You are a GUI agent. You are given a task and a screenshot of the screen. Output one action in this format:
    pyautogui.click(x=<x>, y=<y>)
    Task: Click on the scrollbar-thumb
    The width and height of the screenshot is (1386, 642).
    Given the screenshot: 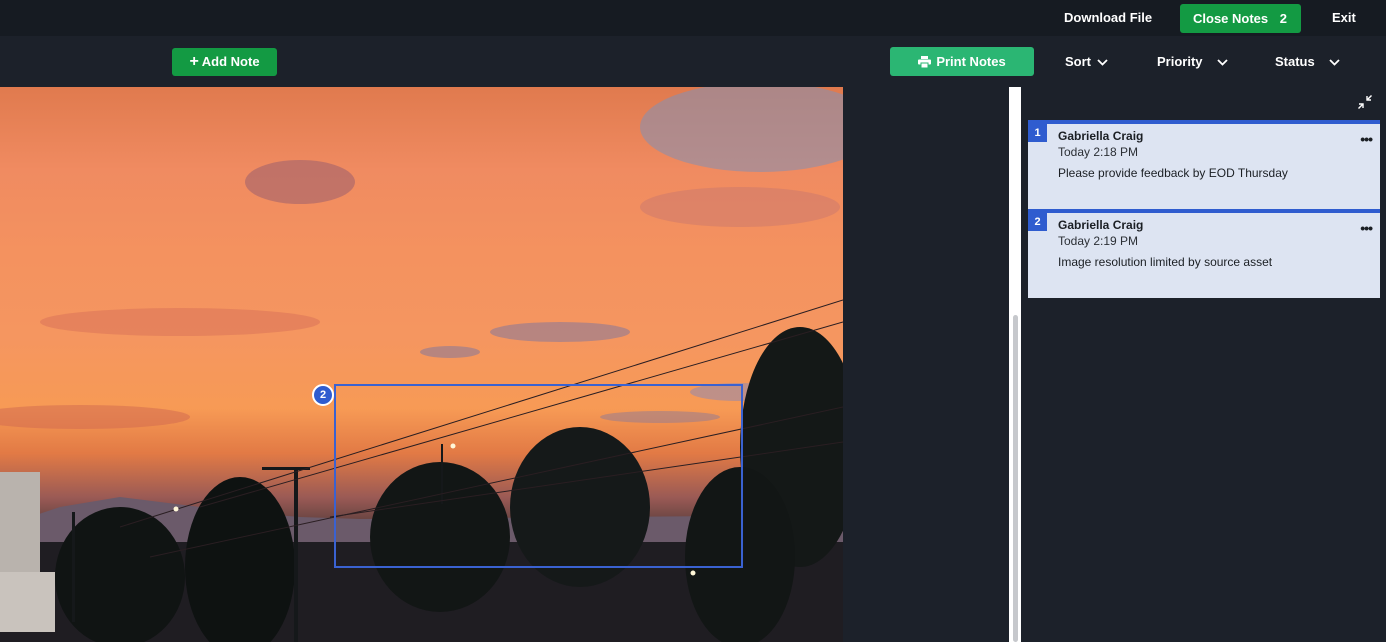 What is the action you would take?
    pyautogui.click(x=1015, y=478)
    